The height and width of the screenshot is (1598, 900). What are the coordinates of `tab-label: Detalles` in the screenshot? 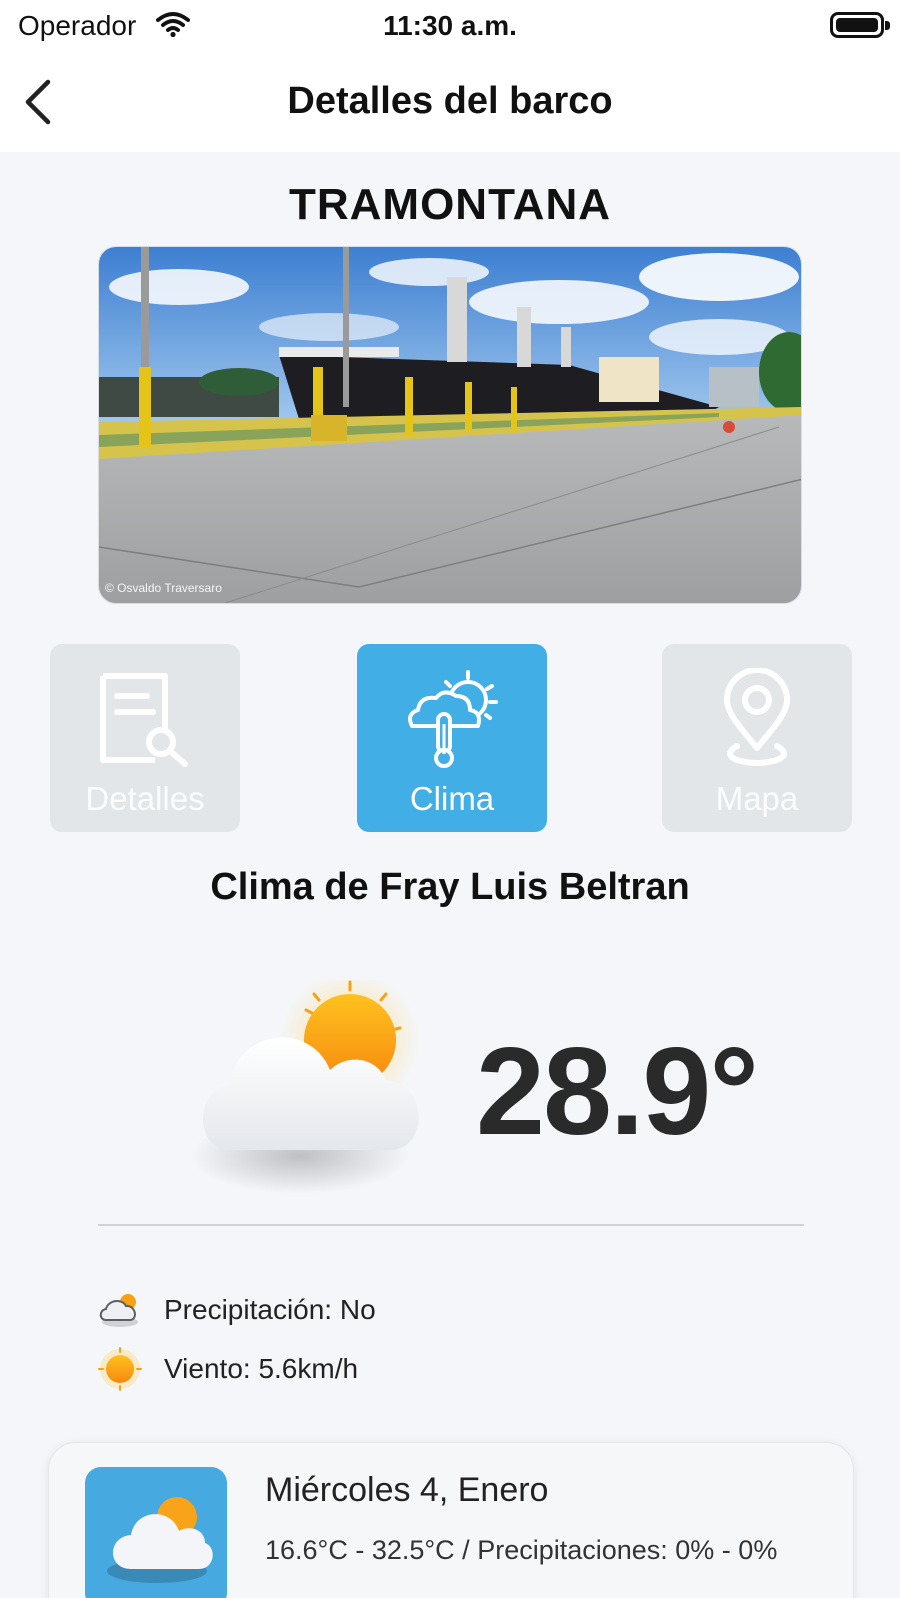 It's located at (145, 798).